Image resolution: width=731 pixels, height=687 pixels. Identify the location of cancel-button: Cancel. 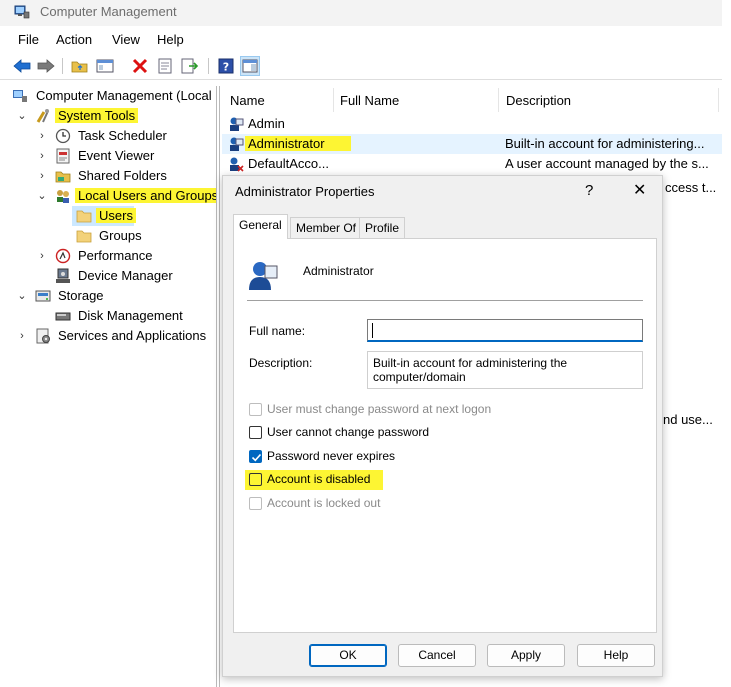
(437, 655).